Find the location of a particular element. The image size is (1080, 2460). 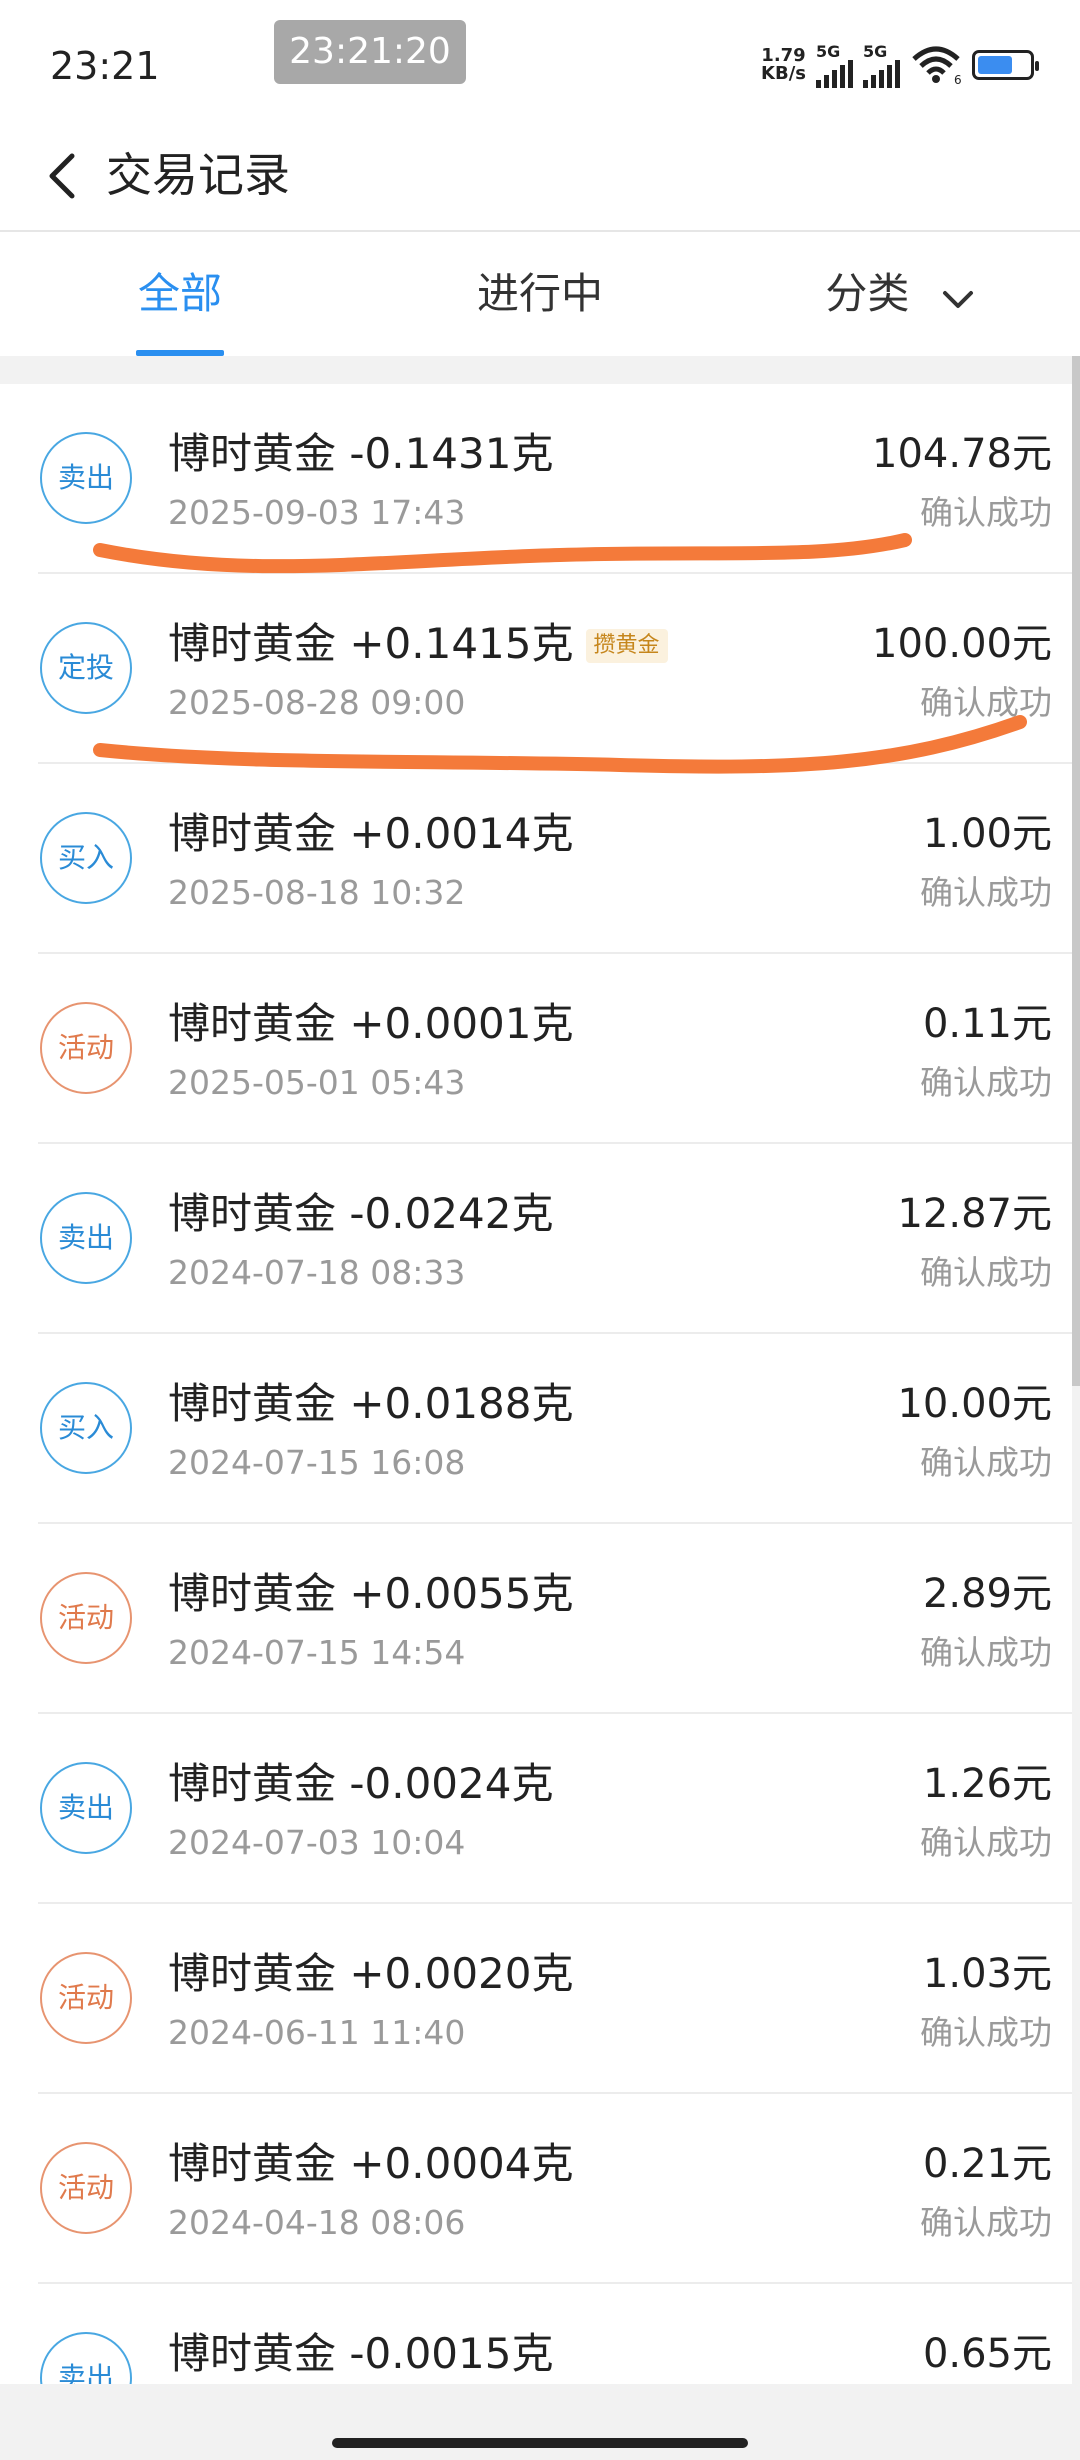

list-item: 活动 博时黄金 +0.0004克 2024-04-18 08:06 0.21元确认成功 is located at coordinates (555, 2189).